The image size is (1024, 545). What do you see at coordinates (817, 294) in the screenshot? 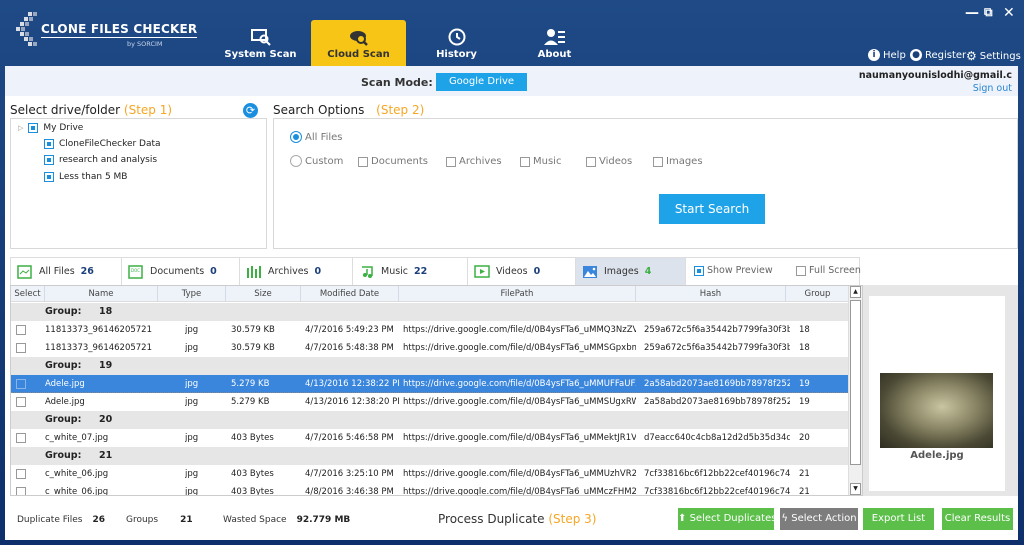
I see `col-group: Group` at bounding box center [817, 294].